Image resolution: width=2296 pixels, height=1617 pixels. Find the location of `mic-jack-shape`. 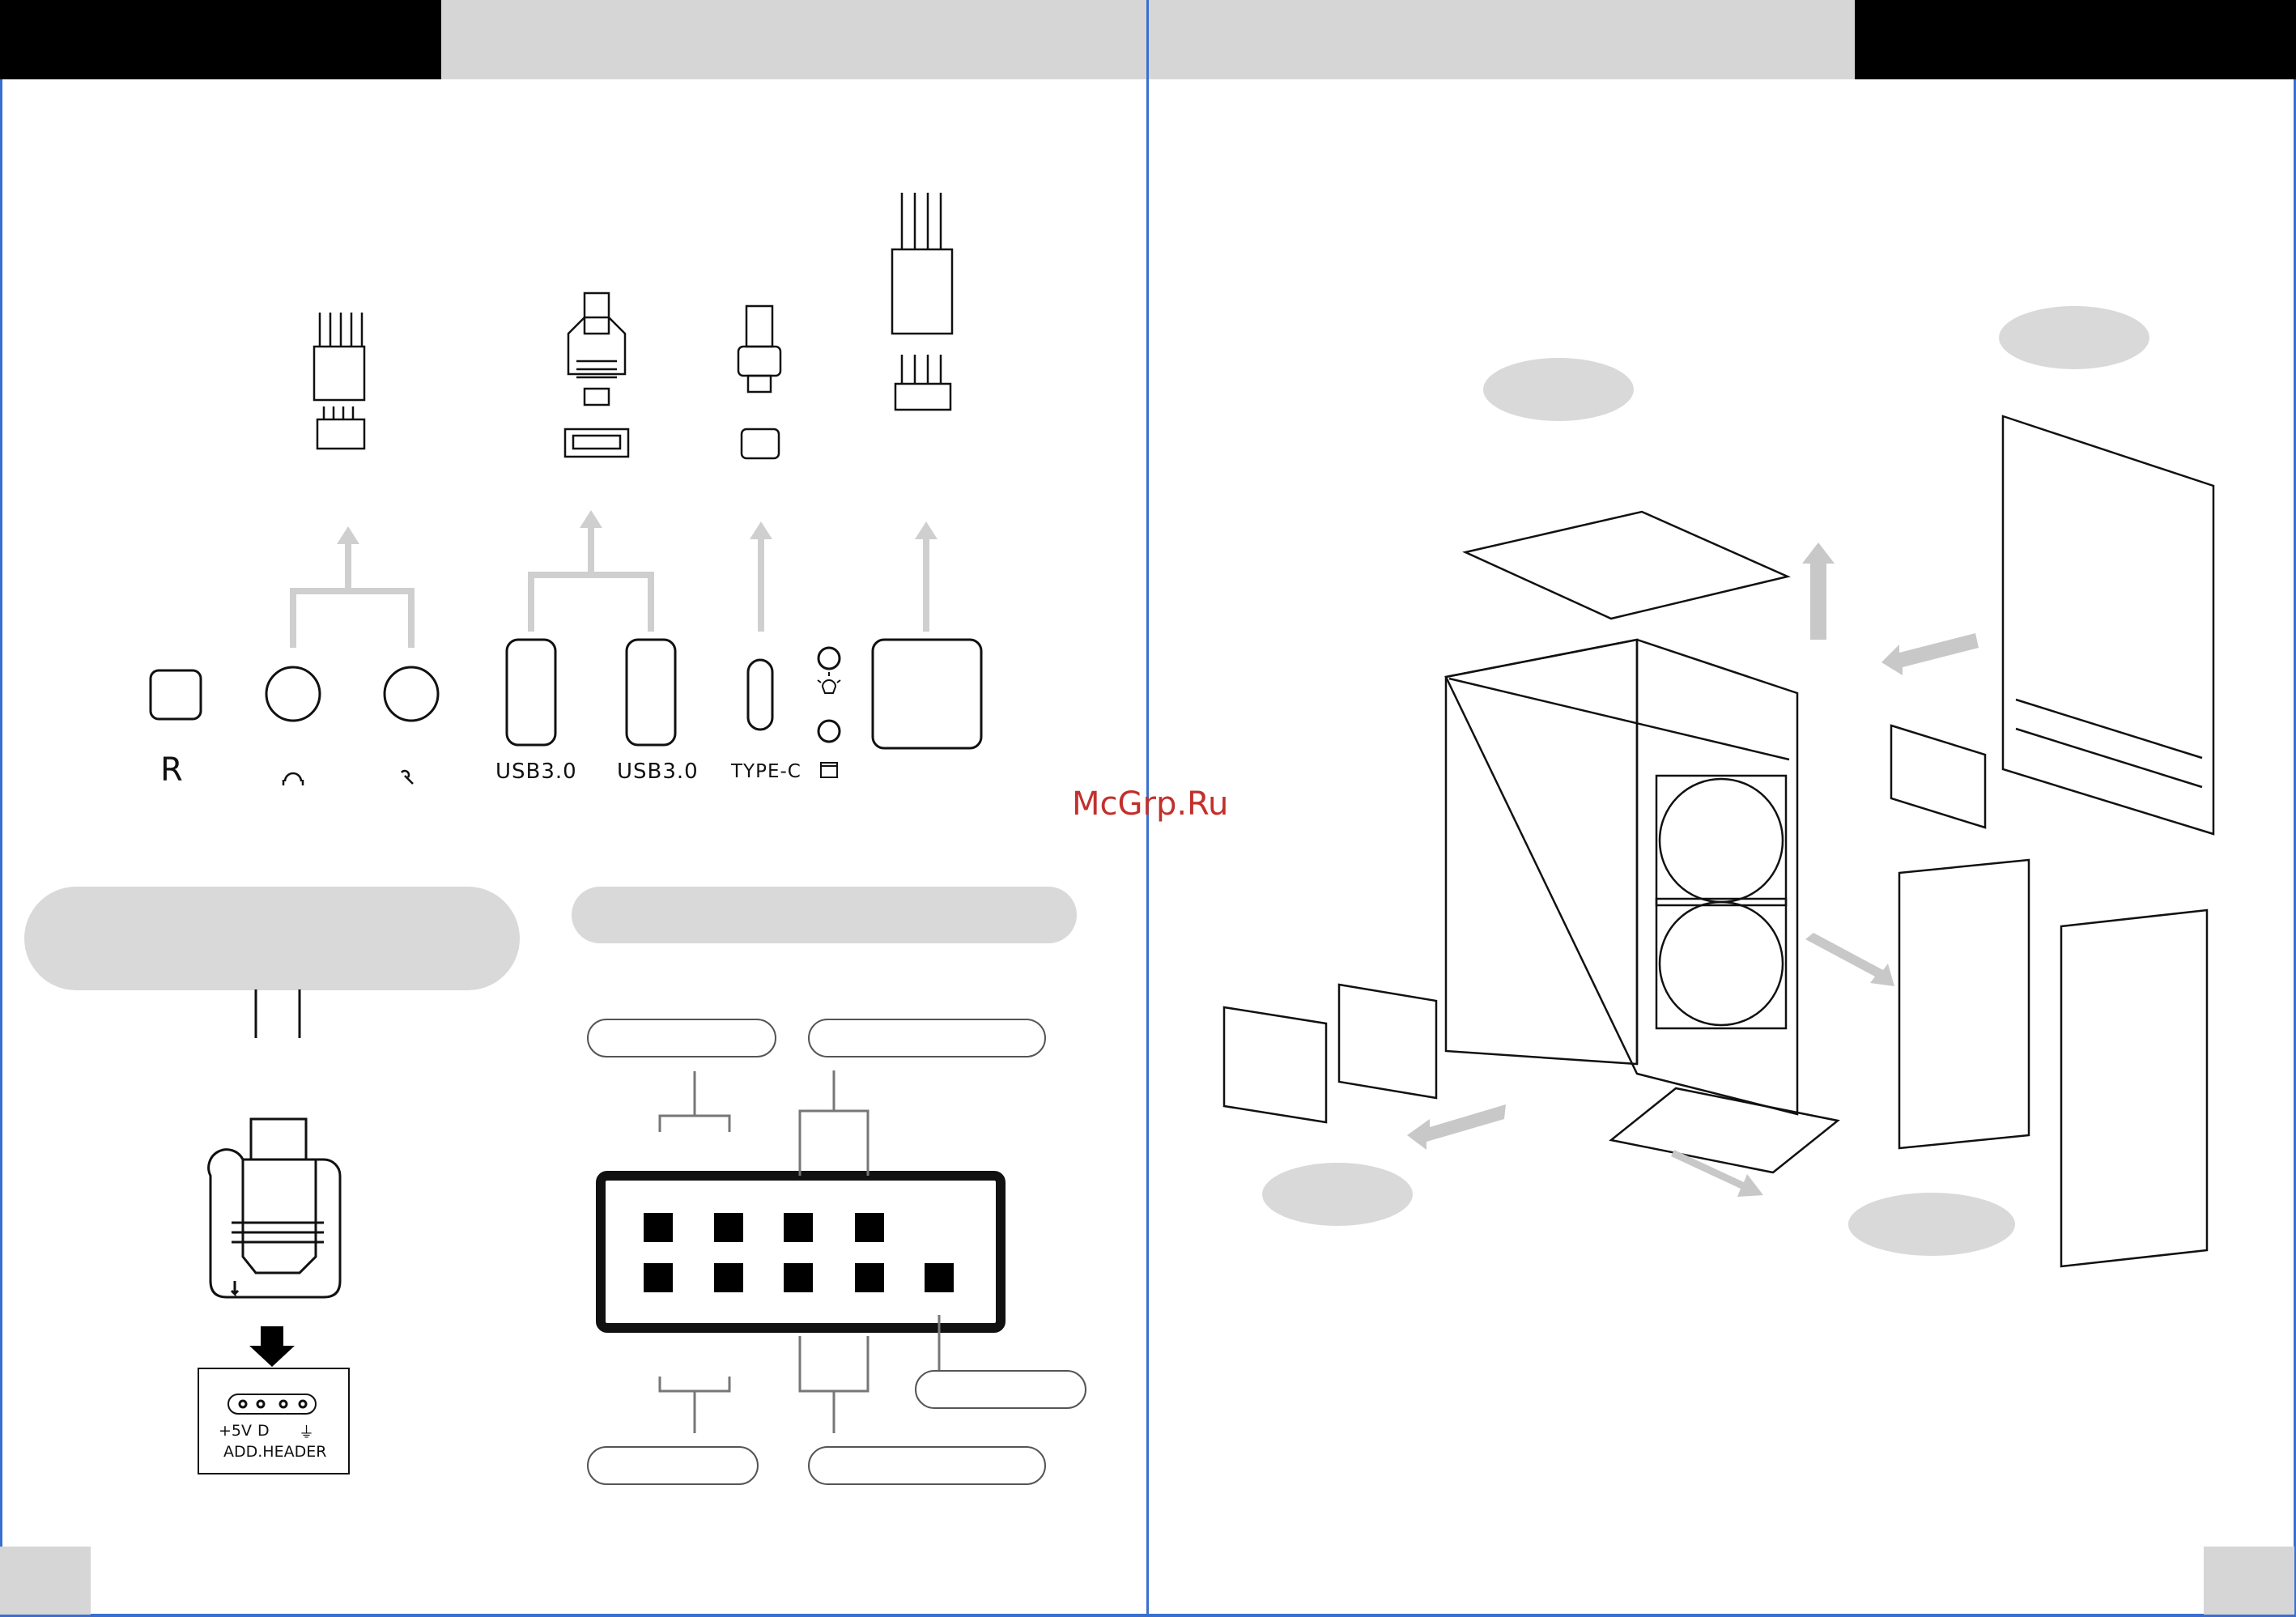

mic-jack-shape is located at coordinates (411, 694).